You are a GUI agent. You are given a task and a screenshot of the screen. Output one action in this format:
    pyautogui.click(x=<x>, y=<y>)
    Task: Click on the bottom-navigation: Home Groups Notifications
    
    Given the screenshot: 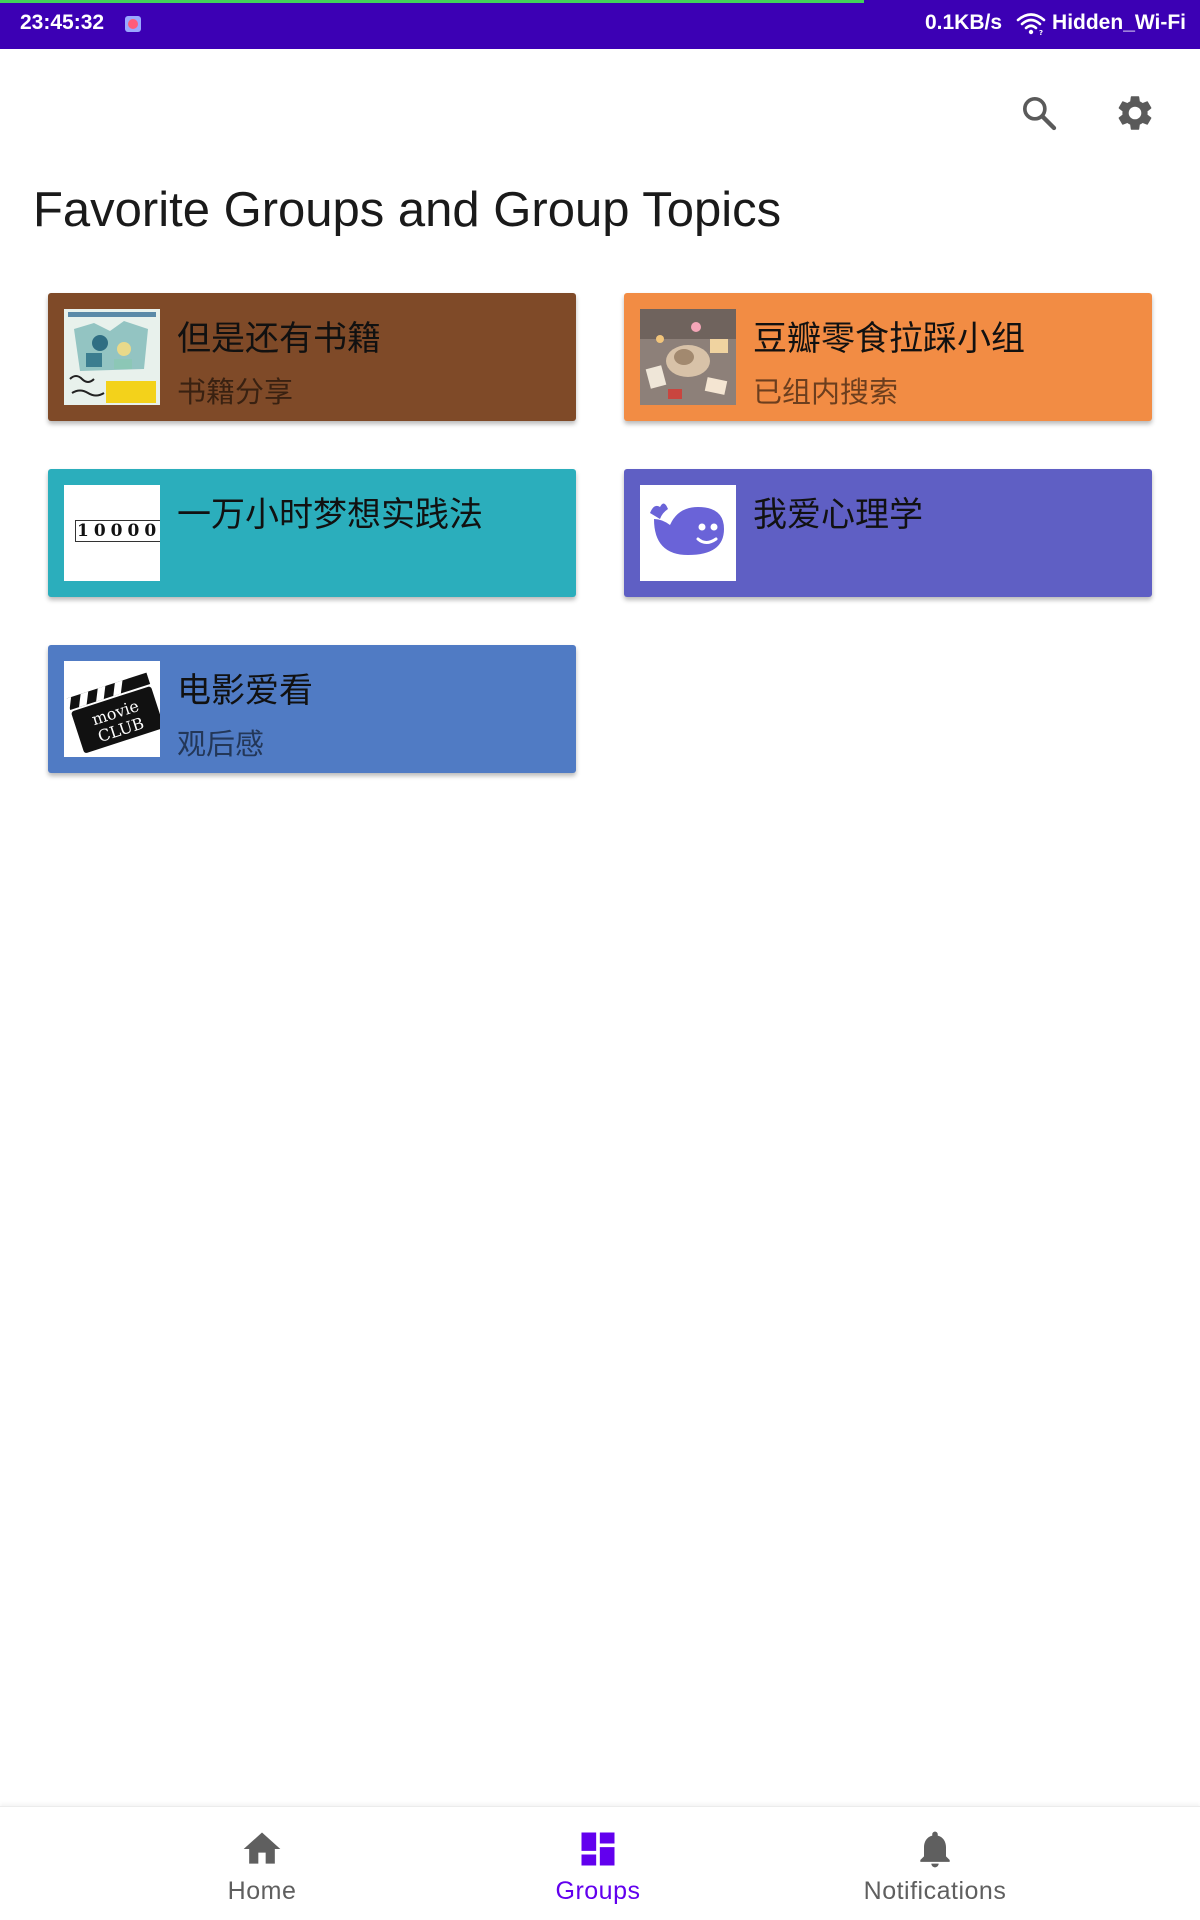 What is the action you would take?
    pyautogui.click(x=600, y=1863)
    